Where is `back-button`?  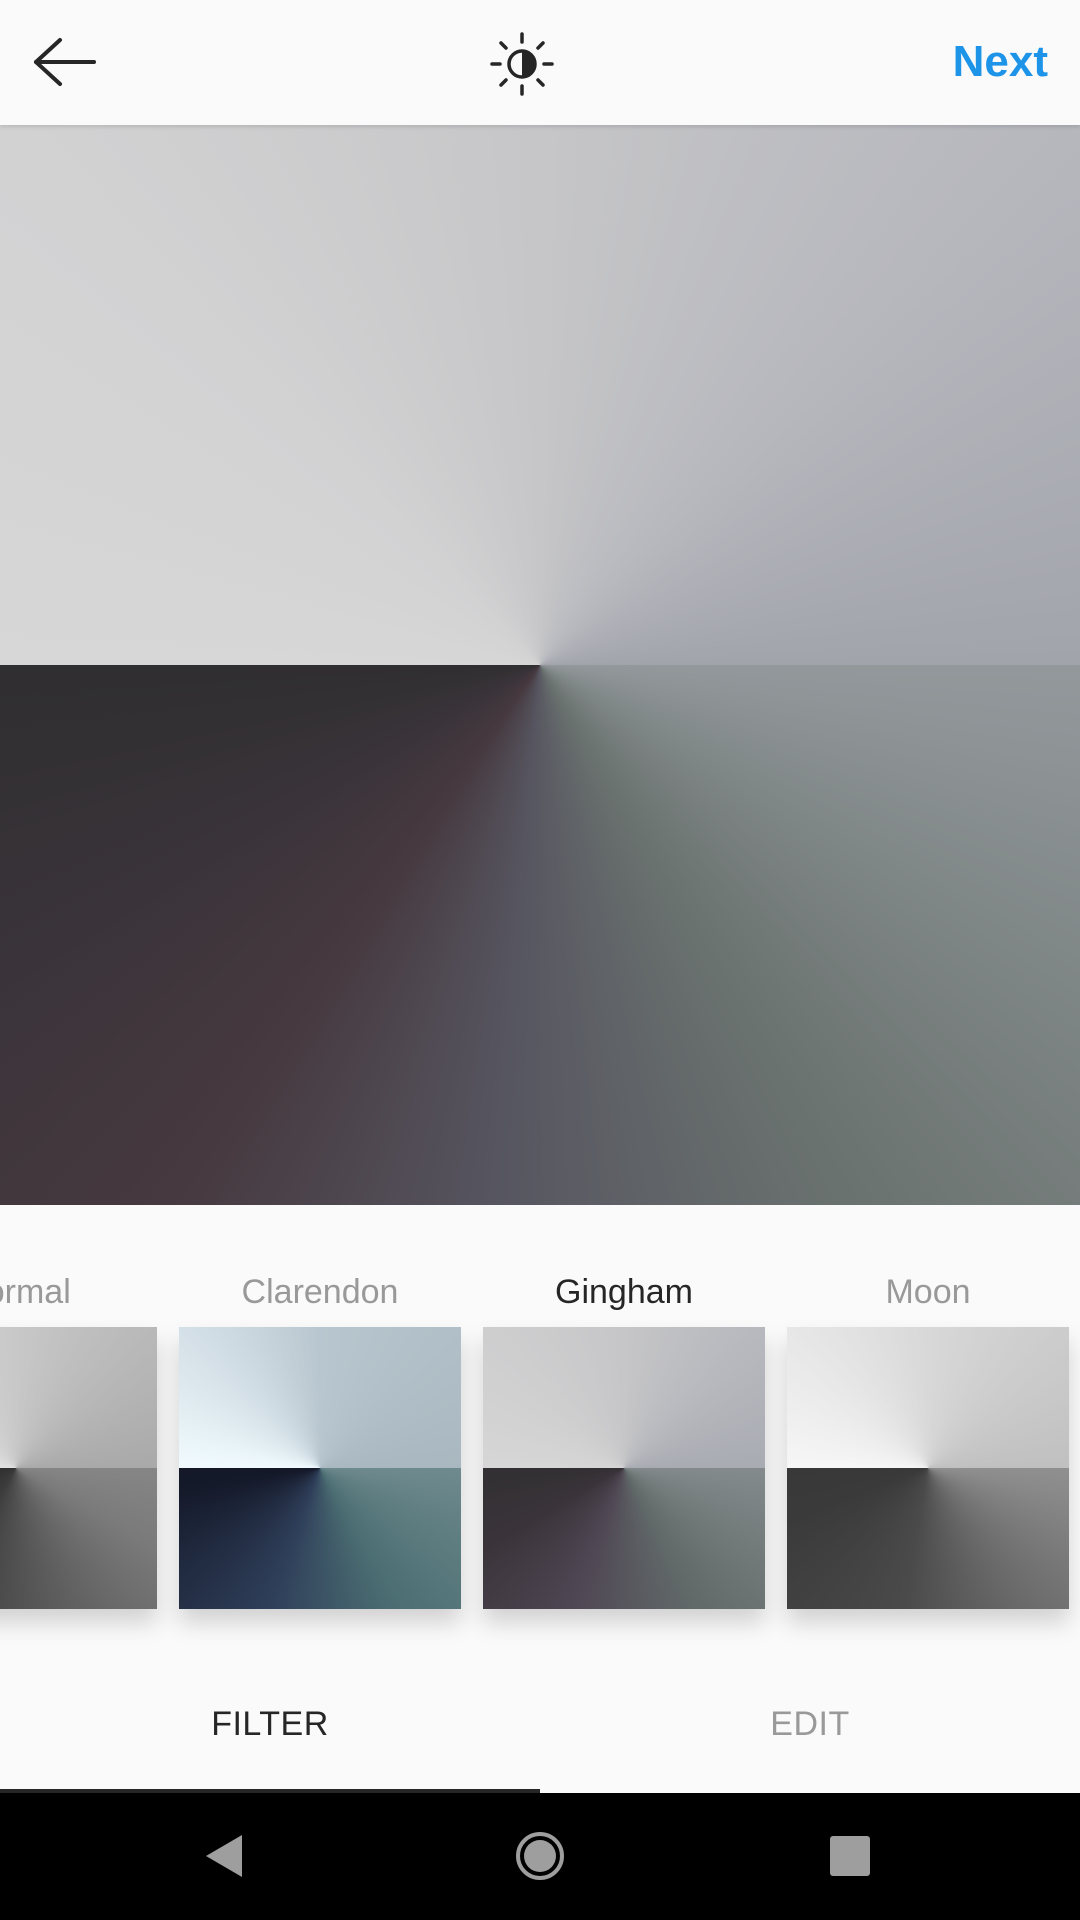
back-button is located at coordinates (65, 62).